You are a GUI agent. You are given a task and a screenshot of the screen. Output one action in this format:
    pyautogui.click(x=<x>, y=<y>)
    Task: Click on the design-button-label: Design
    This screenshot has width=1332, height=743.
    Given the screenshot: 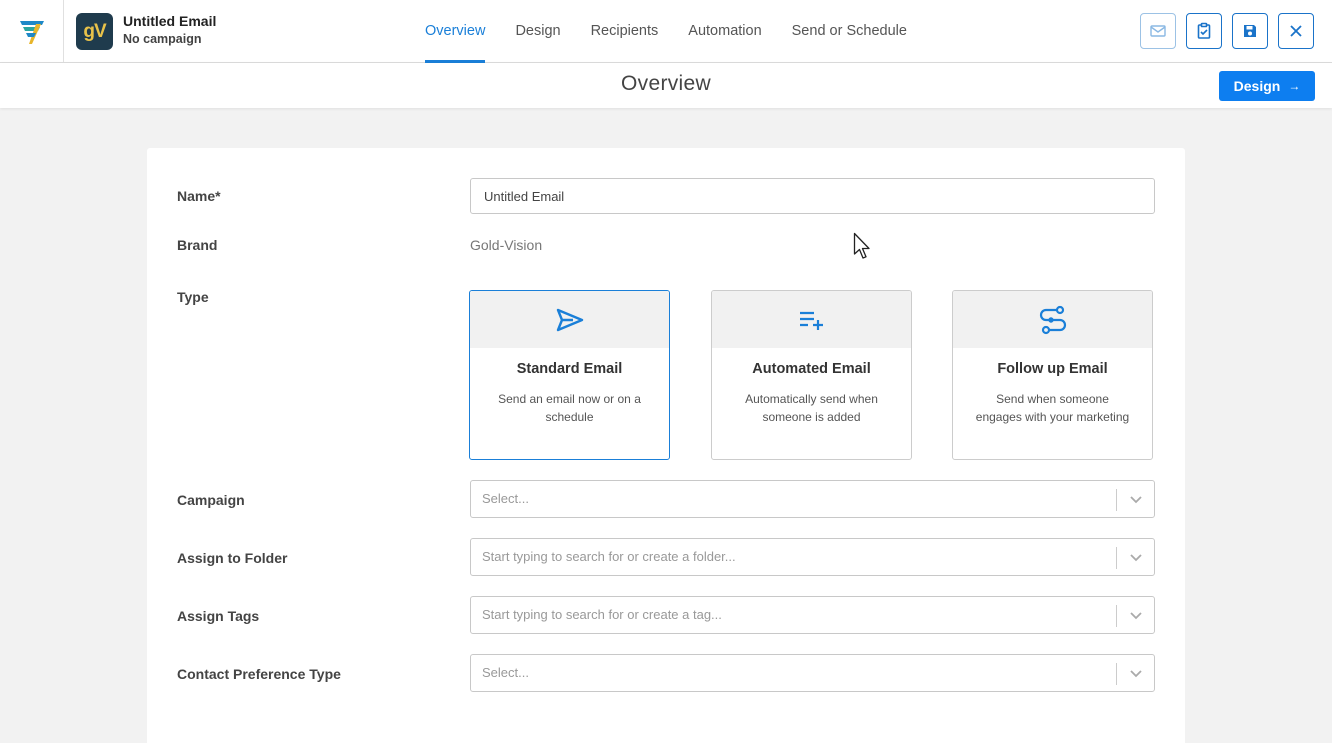 What is the action you would take?
    pyautogui.click(x=1257, y=86)
    